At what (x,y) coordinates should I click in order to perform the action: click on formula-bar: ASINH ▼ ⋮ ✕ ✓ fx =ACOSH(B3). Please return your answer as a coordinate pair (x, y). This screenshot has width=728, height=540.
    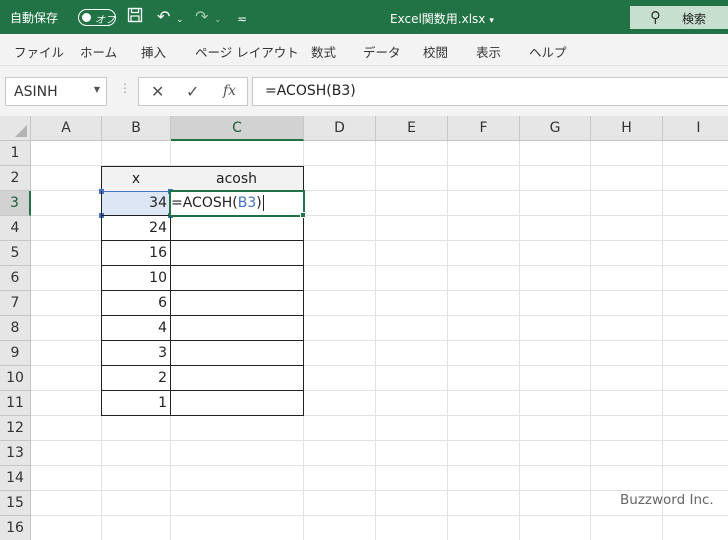
    Looking at the image, I should click on (364, 91).